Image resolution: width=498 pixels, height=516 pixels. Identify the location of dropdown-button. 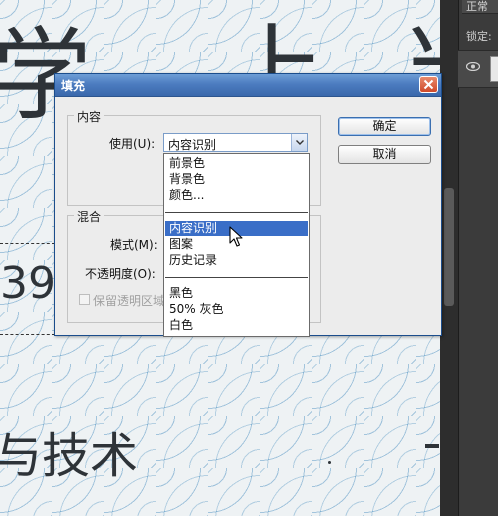
(299, 142).